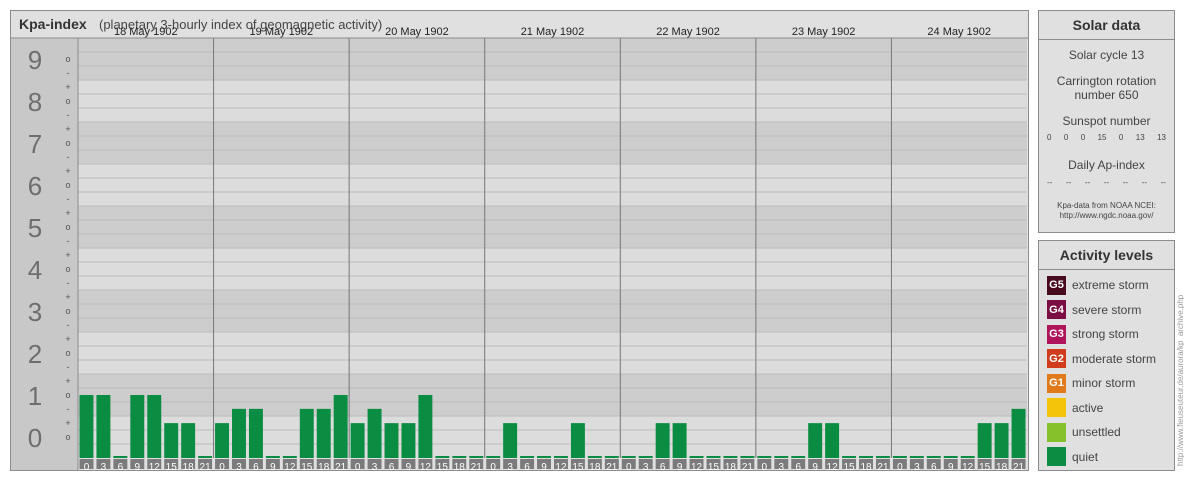 The width and height of the screenshot is (1184, 480). Describe the element at coordinates (1056, 334) in the screenshot. I see `activity-level-swatch: G3` at that location.